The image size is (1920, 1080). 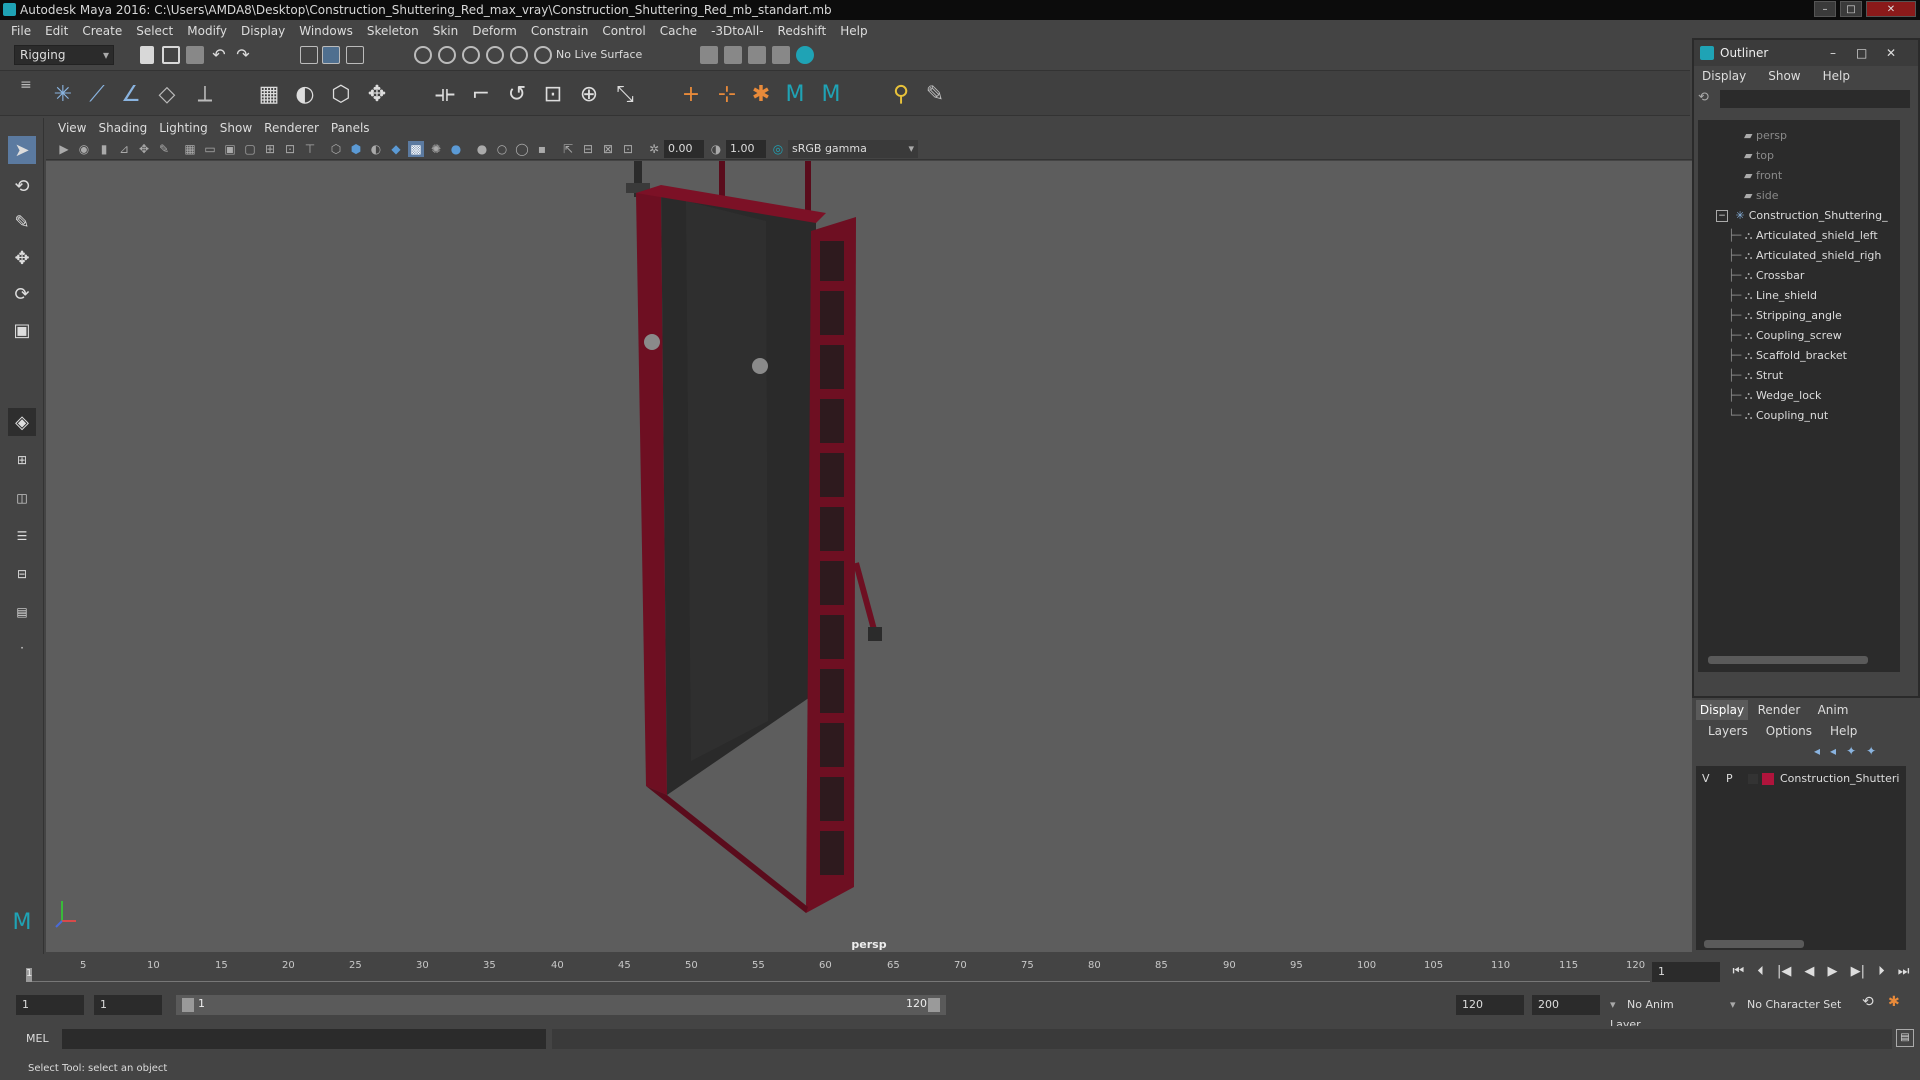 What do you see at coordinates (171, 55) in the screenshot?
I see `open-scene-icon` at bounding box center [171, 55].